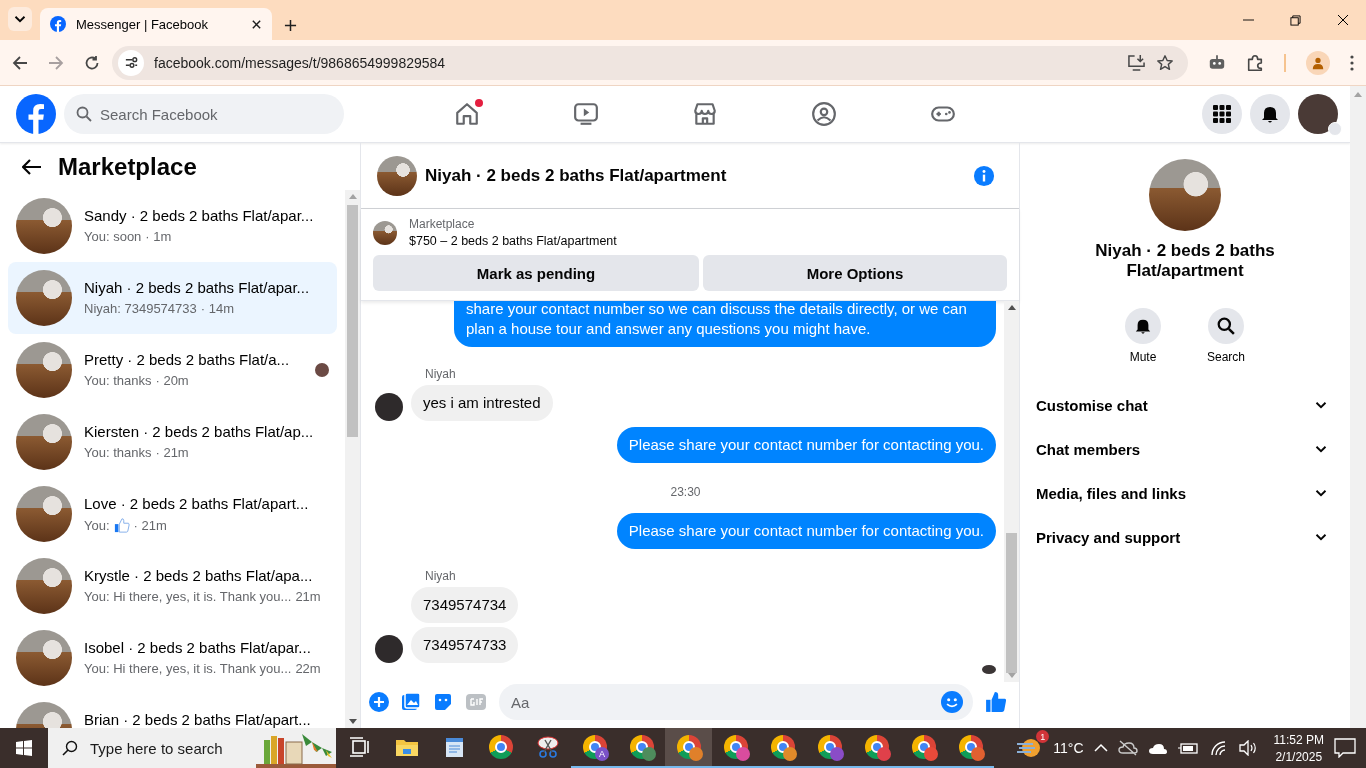 This screenshot has width=1366, height=768. What do you see at coordinates (482, 403) in the screenshot?
I see `incoming-message: yes i am intrested` at bounding box center [482, 403].